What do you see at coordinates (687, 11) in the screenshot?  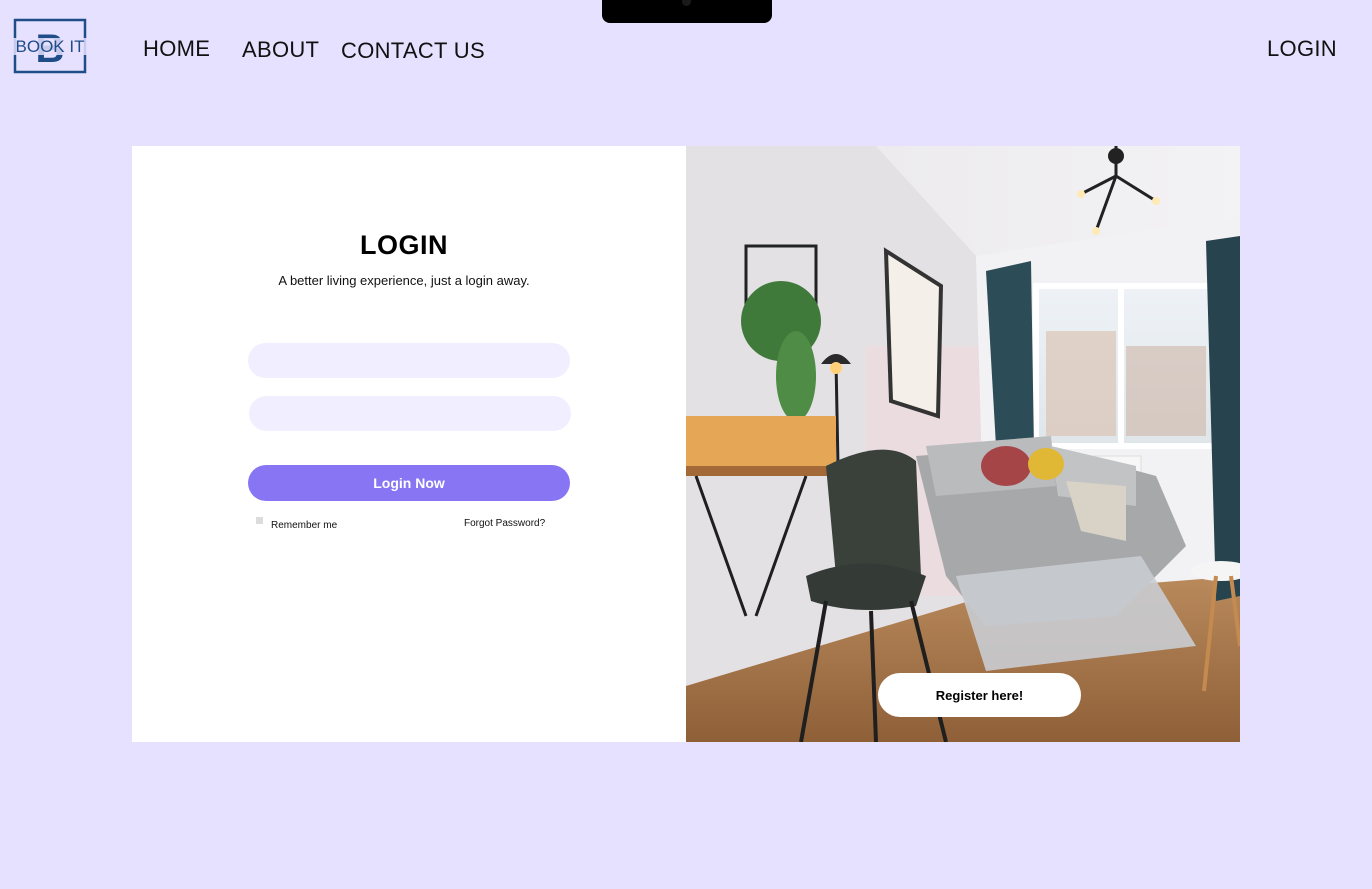 I see `device-notch` at bounding box center [687, 11].